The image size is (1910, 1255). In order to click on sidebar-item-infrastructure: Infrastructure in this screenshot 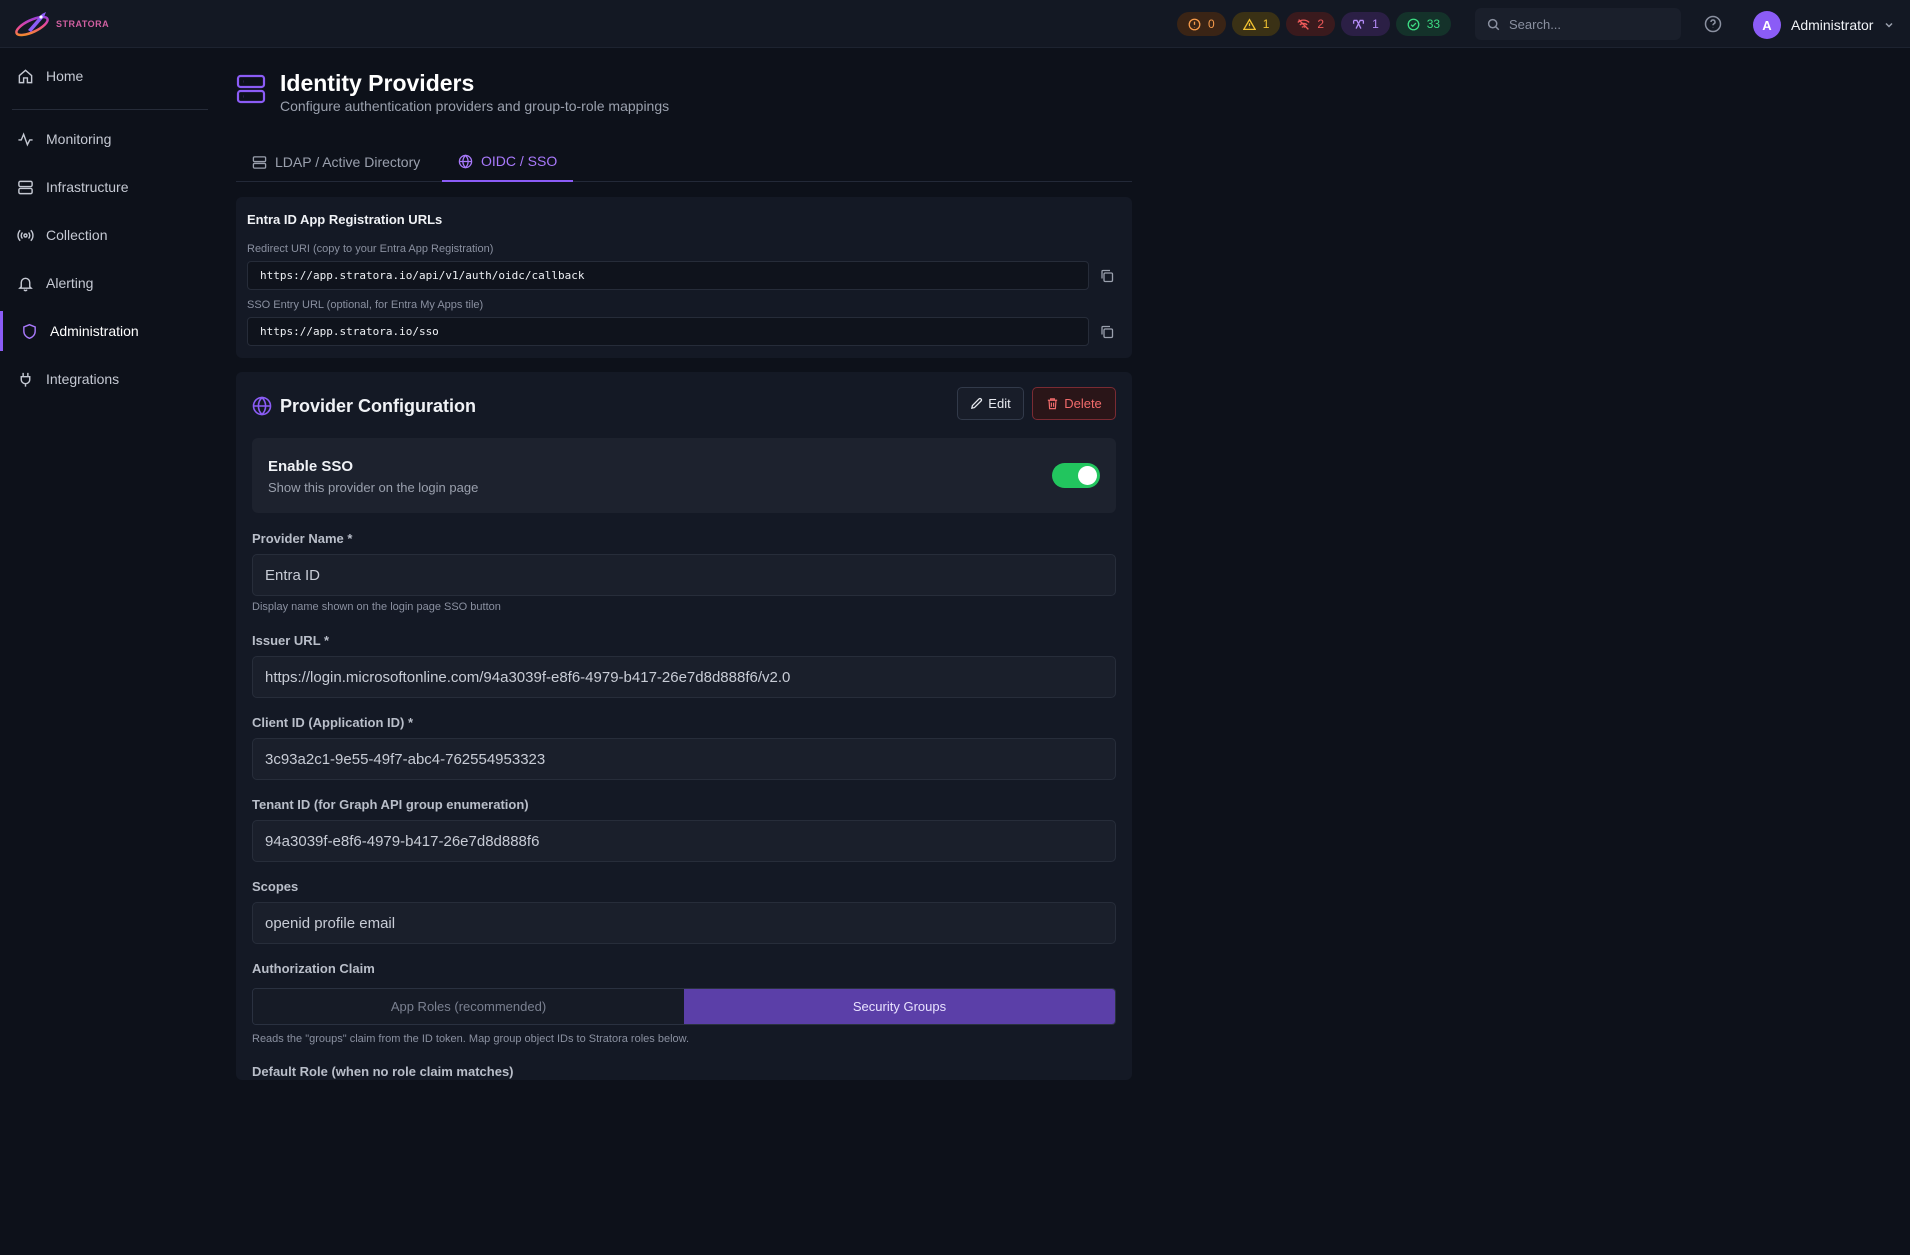, I will do `click(105, 187)`.